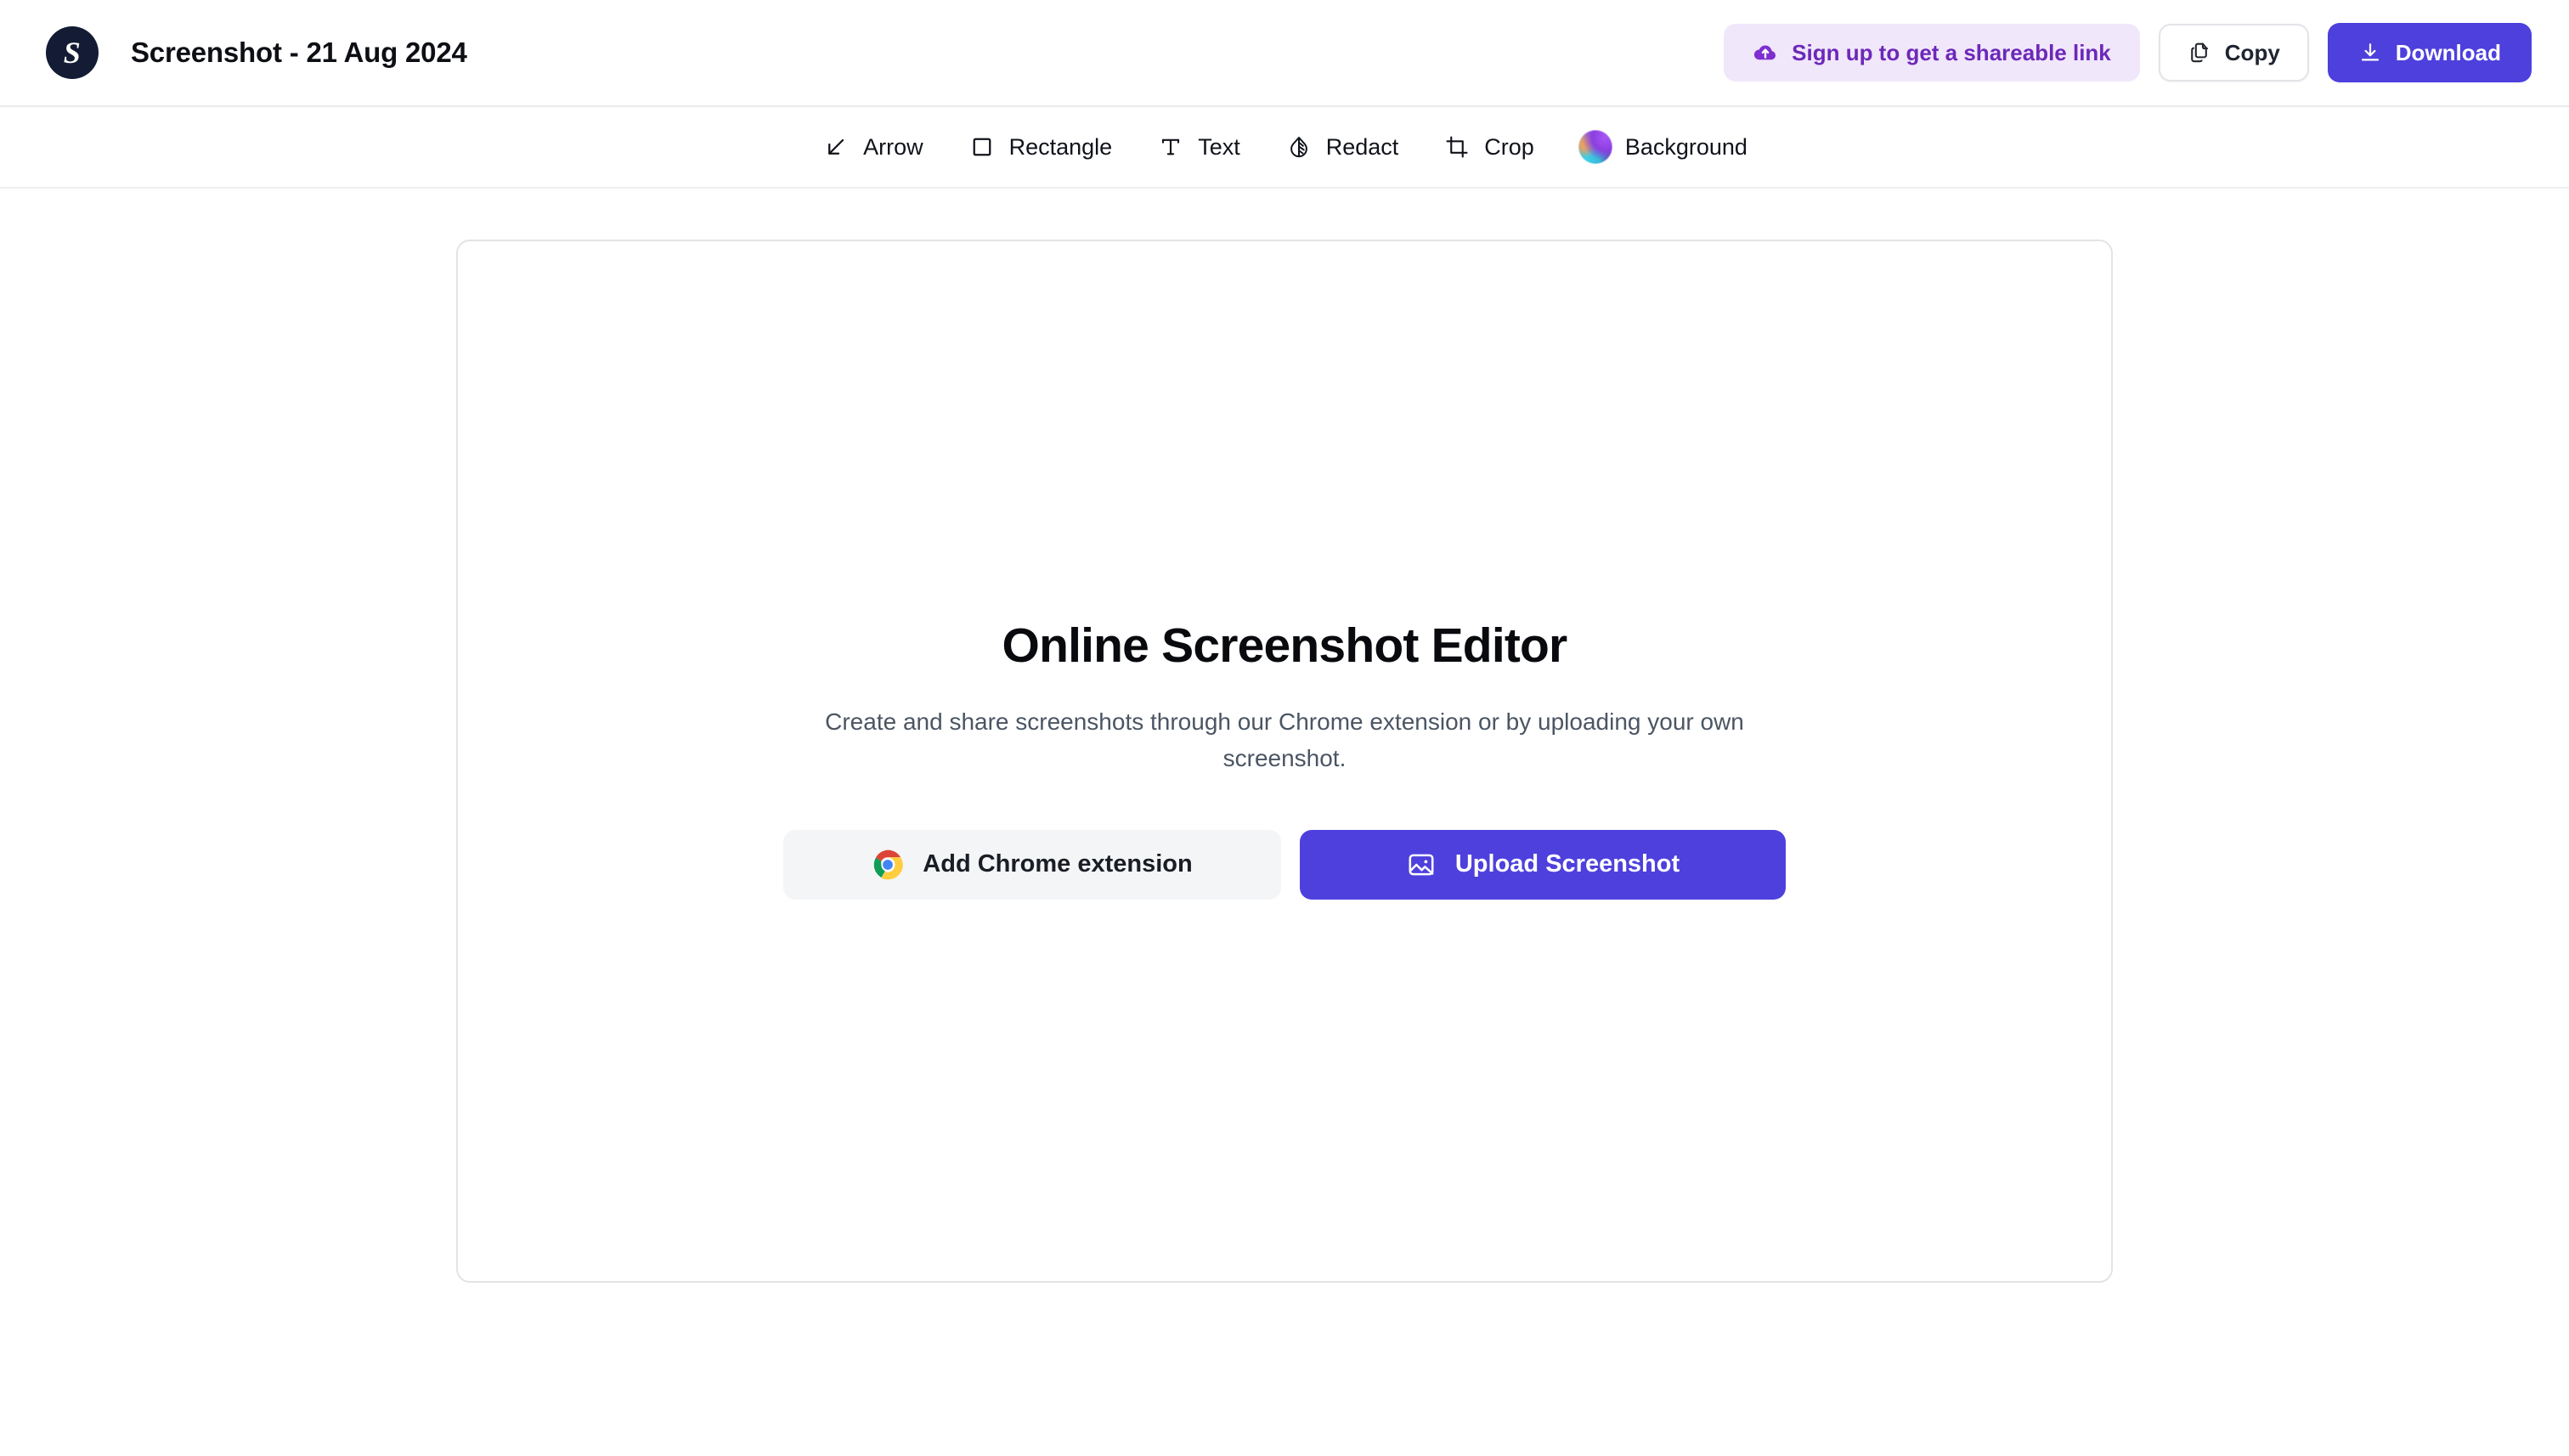  Describe the element at coordinates (893, 146) in the screenshot. I see `tool-arrow-label: Arrow` at that location.